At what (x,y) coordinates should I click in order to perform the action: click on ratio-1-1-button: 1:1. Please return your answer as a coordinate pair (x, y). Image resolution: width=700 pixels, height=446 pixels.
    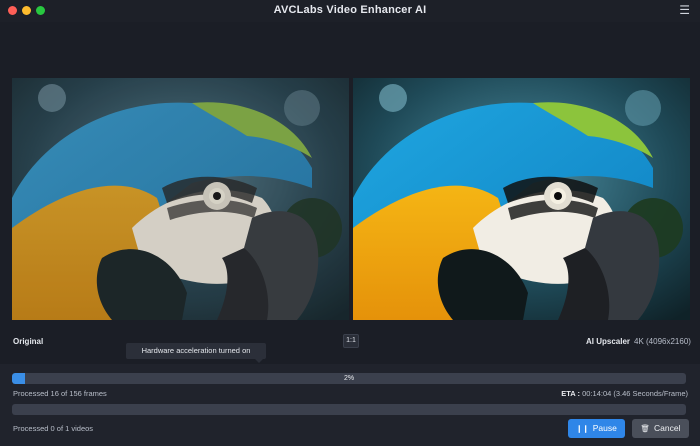
    Looking at the image, I should click on (351, 341).